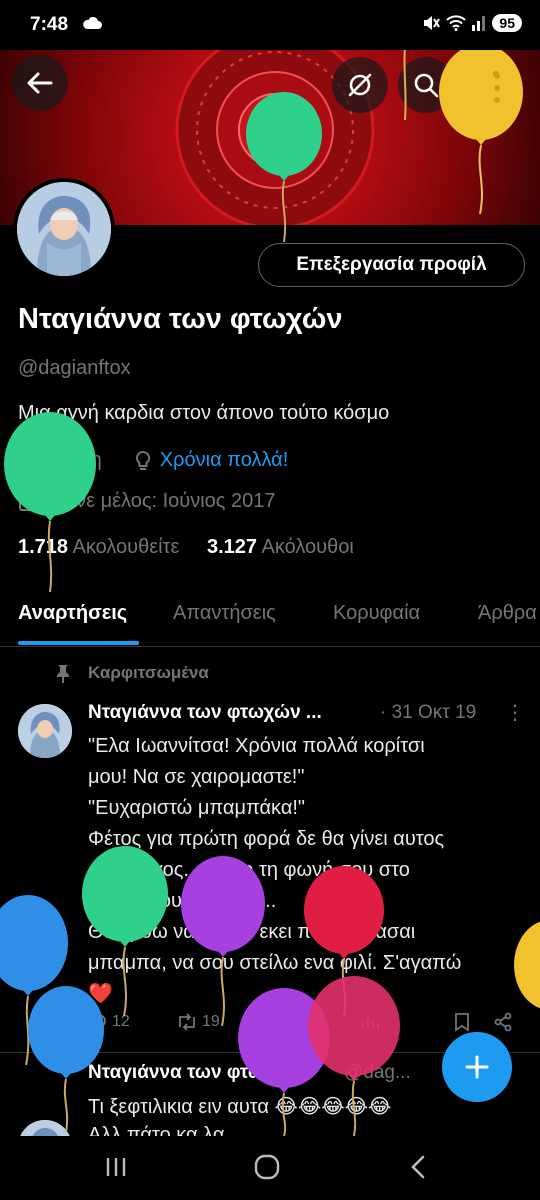 This screenshot has width=540, height=1200. Describe the element at coordinates (49, 24) in the screenshot. I see `status-time: 7:48` at that location.